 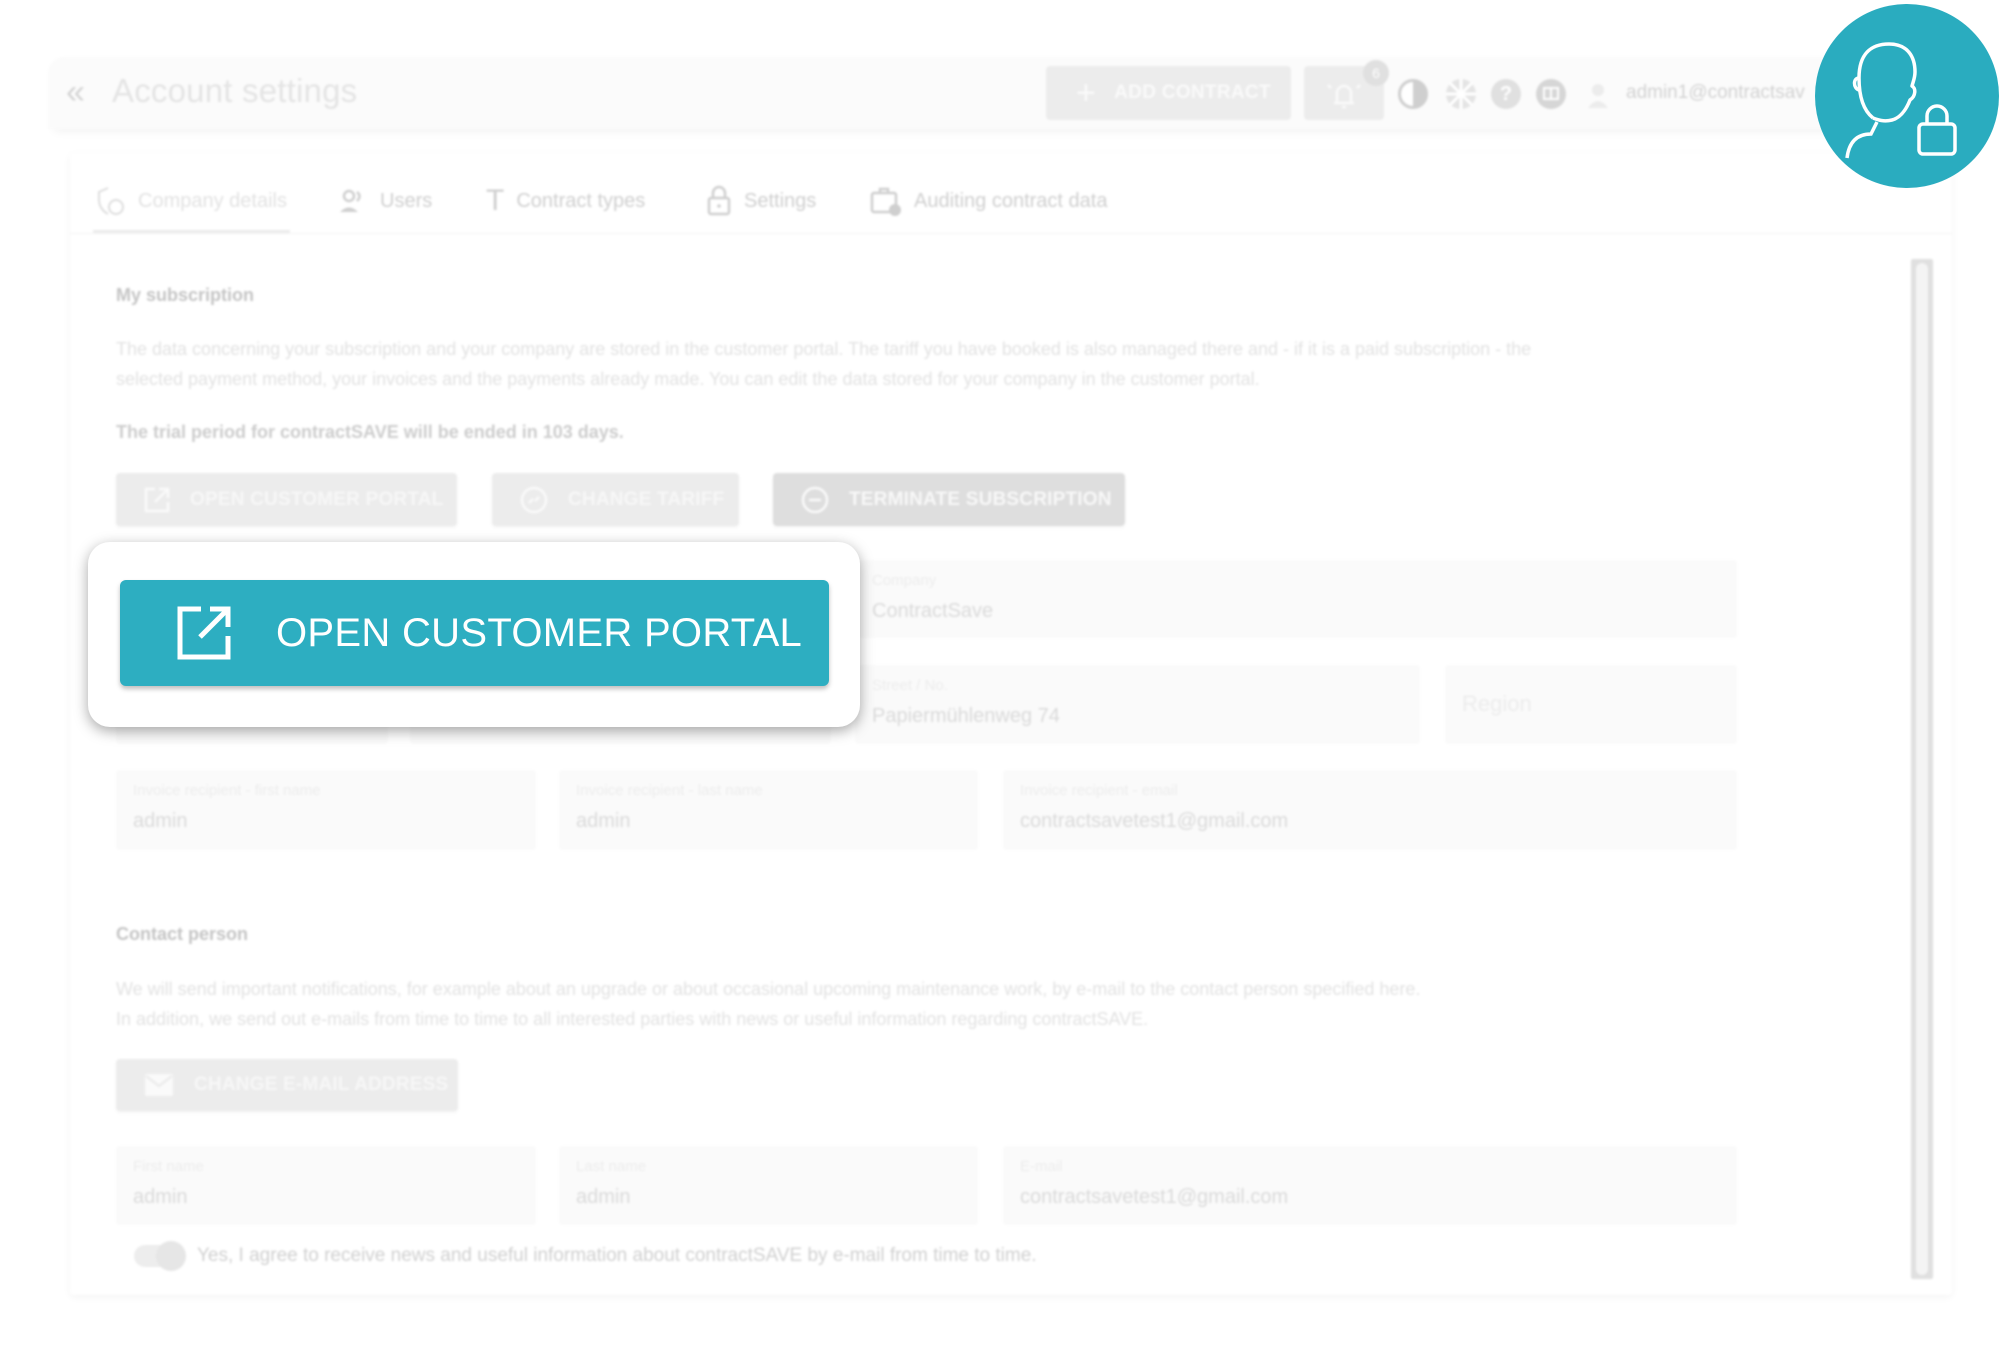 What do you see at coordinates (1296, 599) in the screenshot?
I see `company-field: Company ContractSave` at bounding box center [1296, 599].